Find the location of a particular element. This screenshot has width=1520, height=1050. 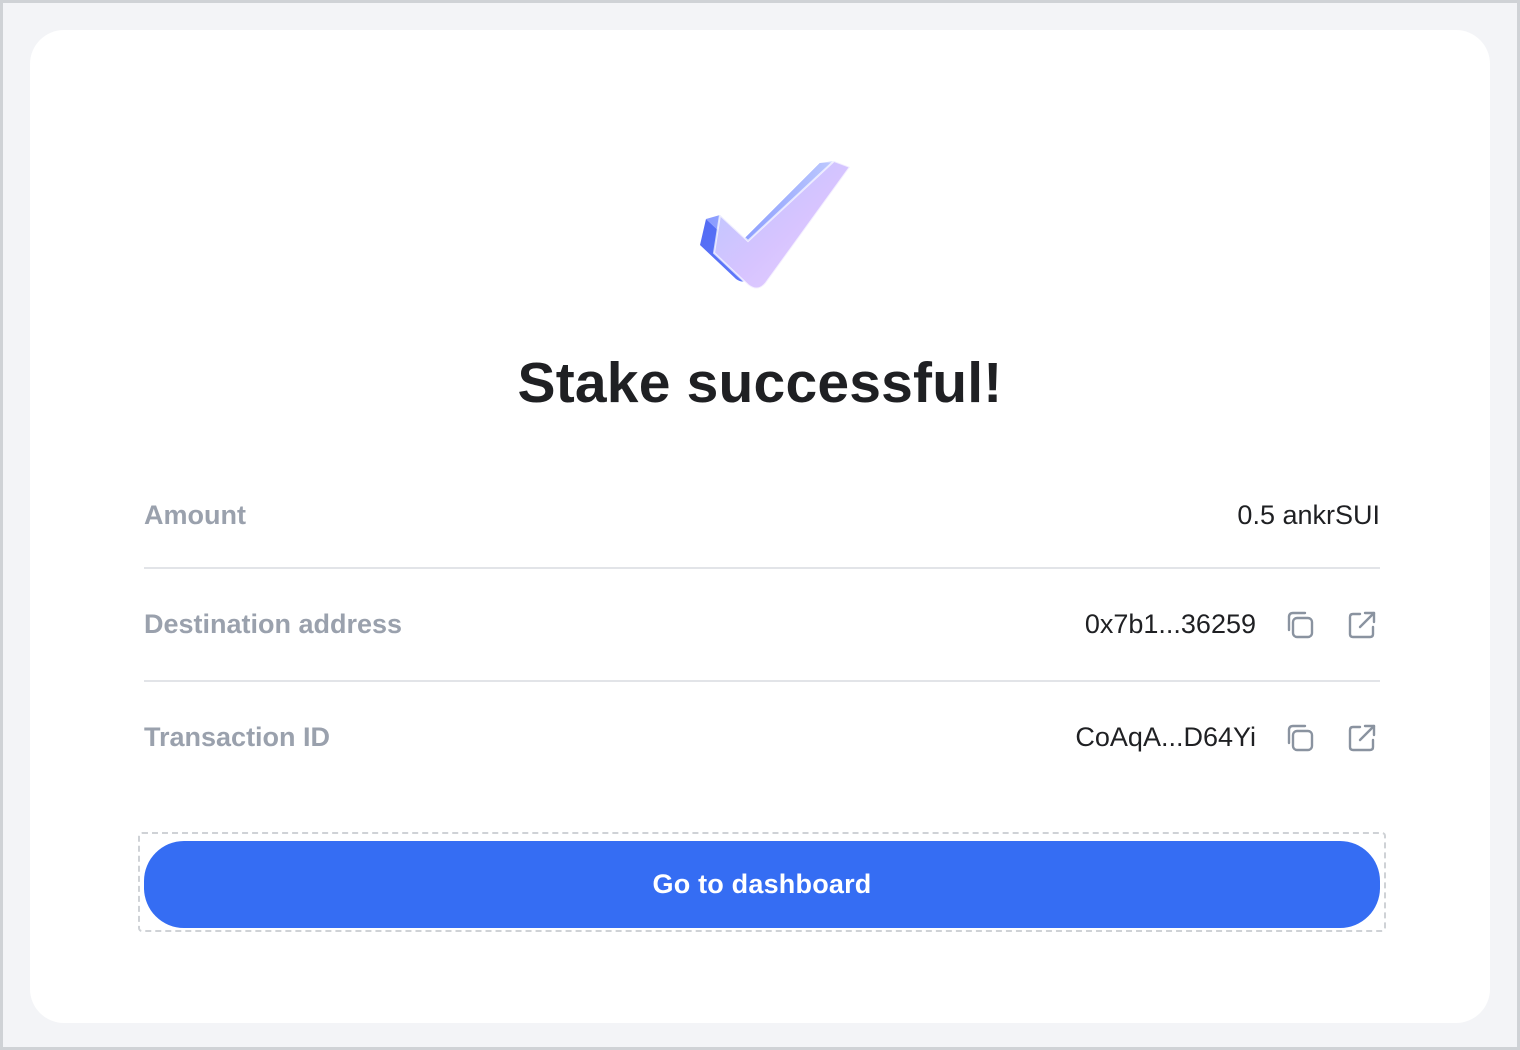

transaction-id-label: Transaction ID is located at coordinates (237, 737).